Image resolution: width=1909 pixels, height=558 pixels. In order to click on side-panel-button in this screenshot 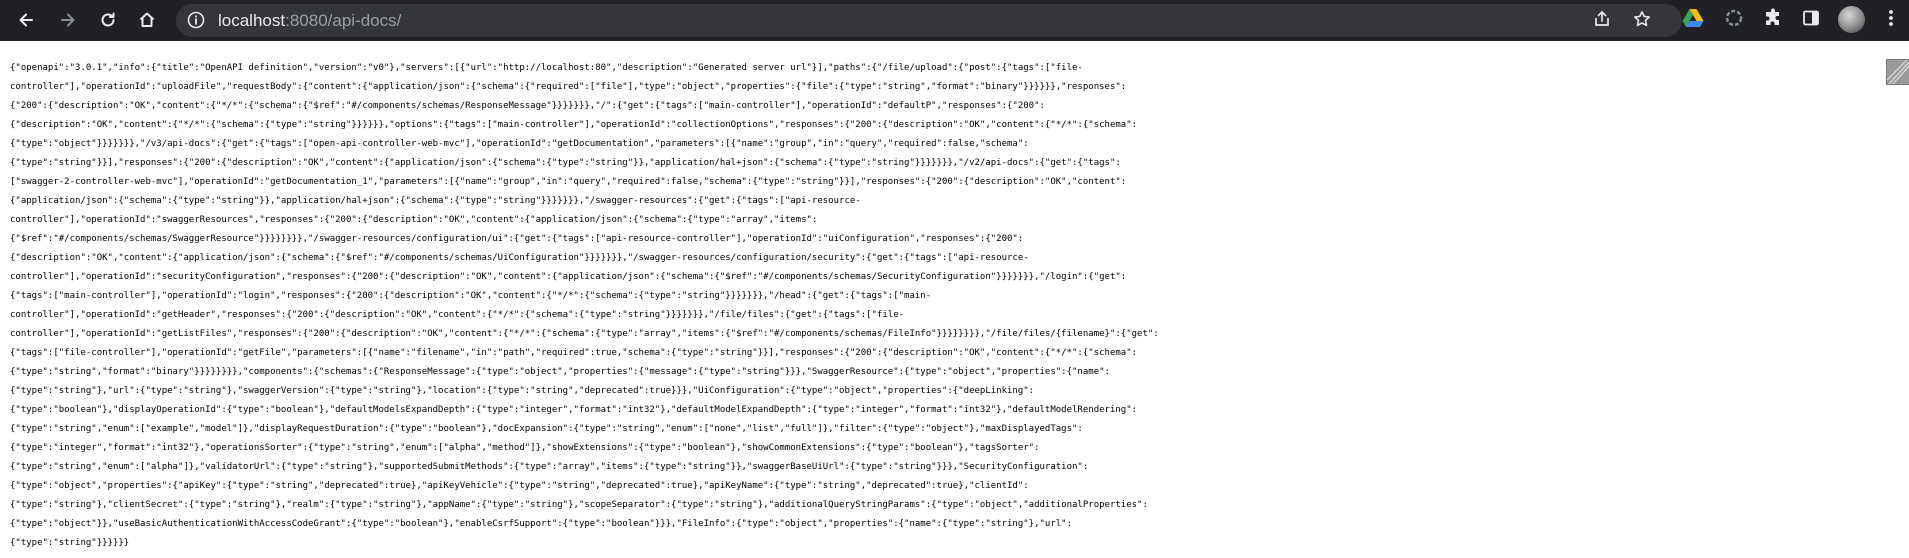, I will do `click(1811, 20)`.